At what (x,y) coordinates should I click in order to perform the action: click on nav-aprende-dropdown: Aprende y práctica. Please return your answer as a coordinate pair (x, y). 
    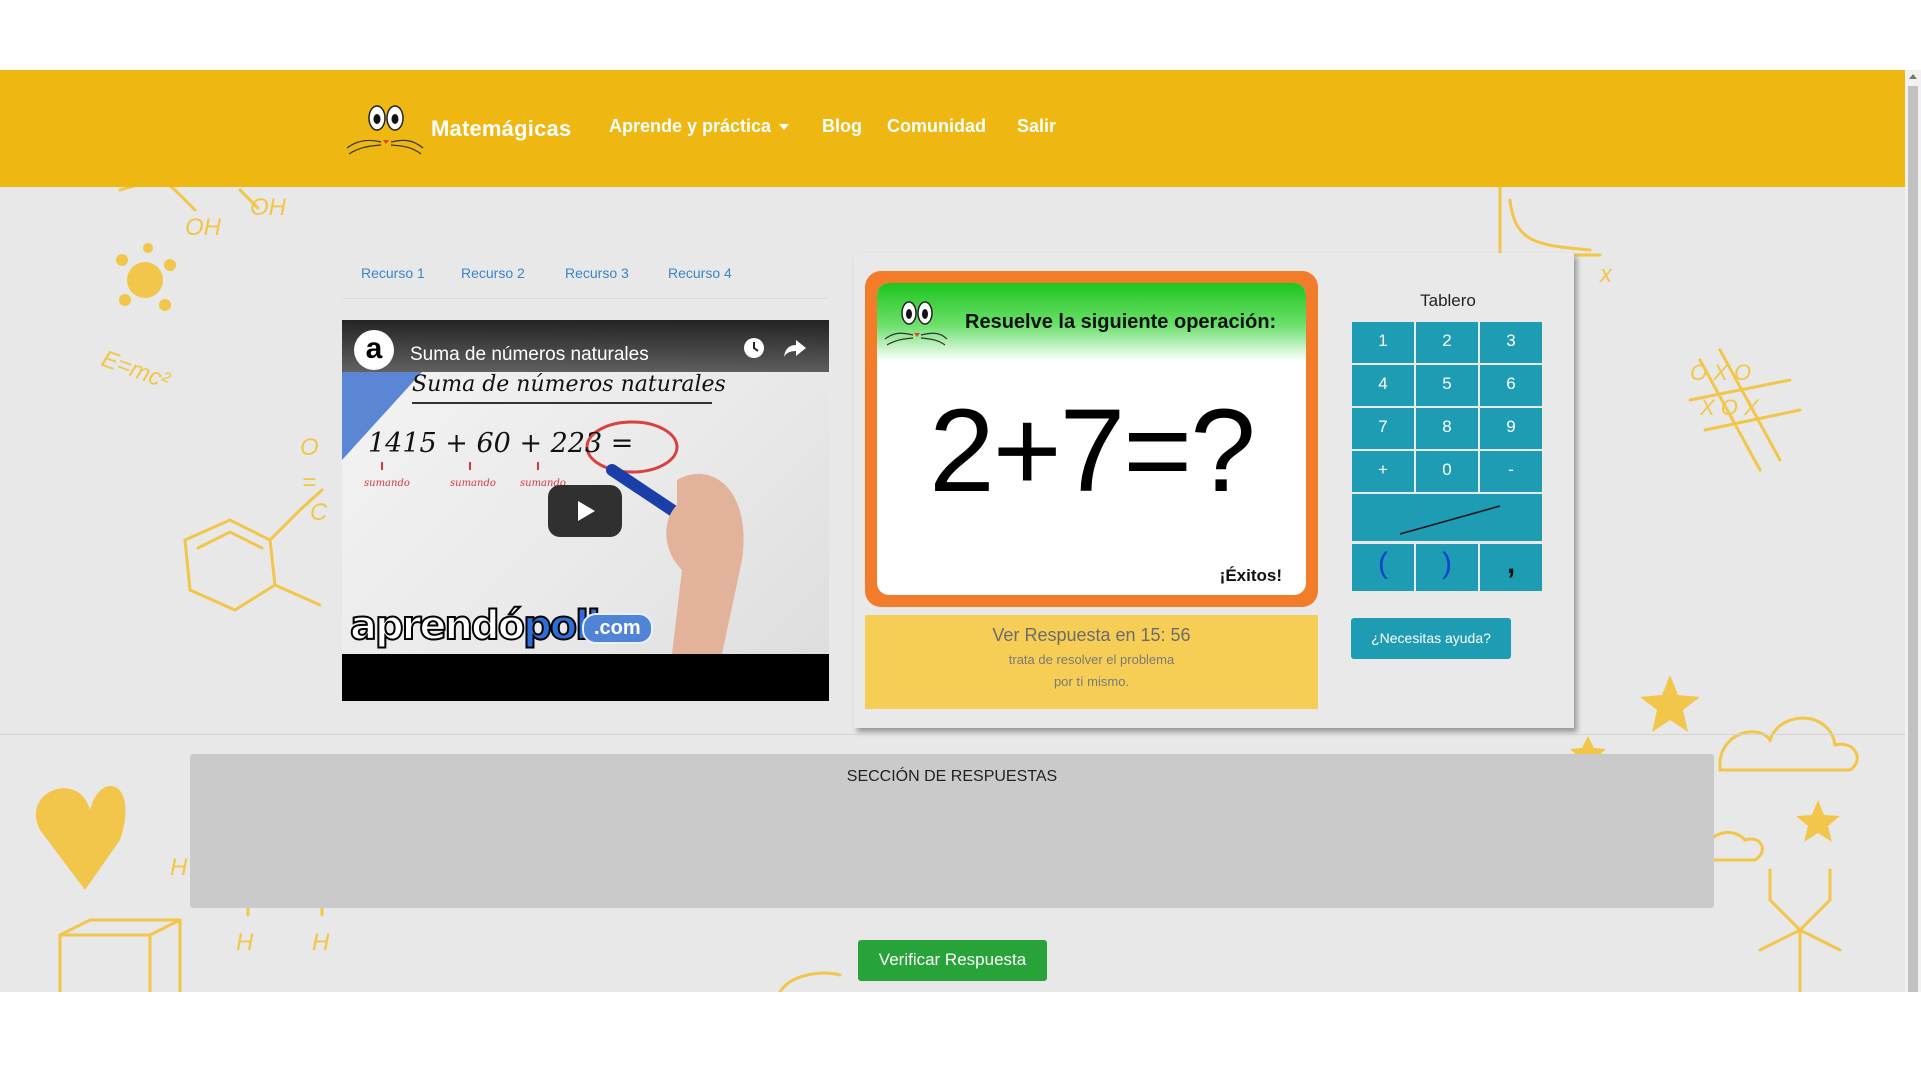
    Looking at the image, I should click on (699, 126).